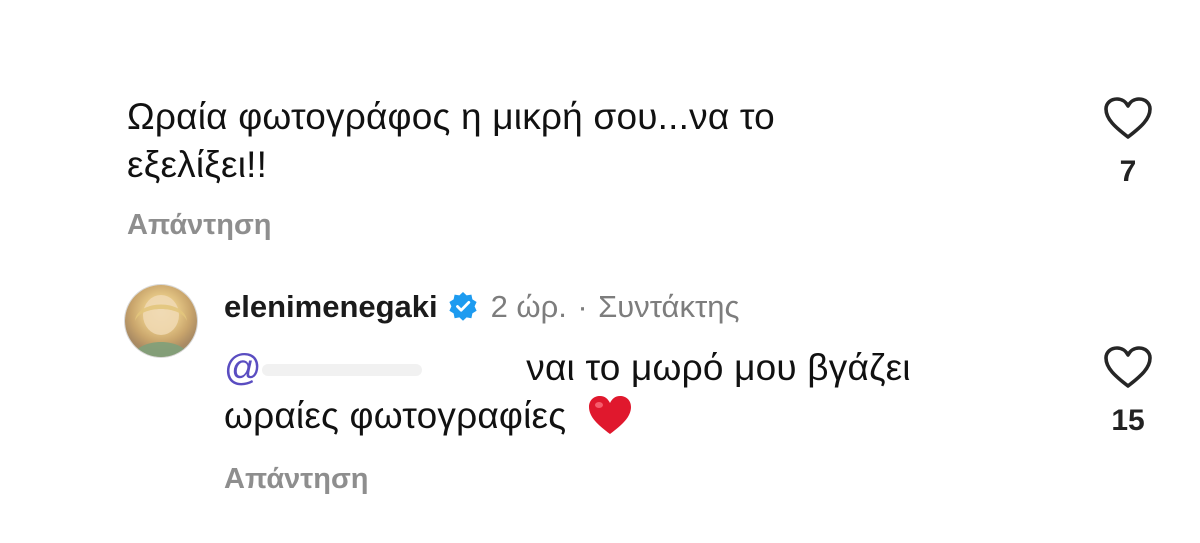 The height and width of the screenshot is (543, 1200). Describe the element at coordinates (610, 421) in the screenshot. I see `heart-emoji-icon` at that location.